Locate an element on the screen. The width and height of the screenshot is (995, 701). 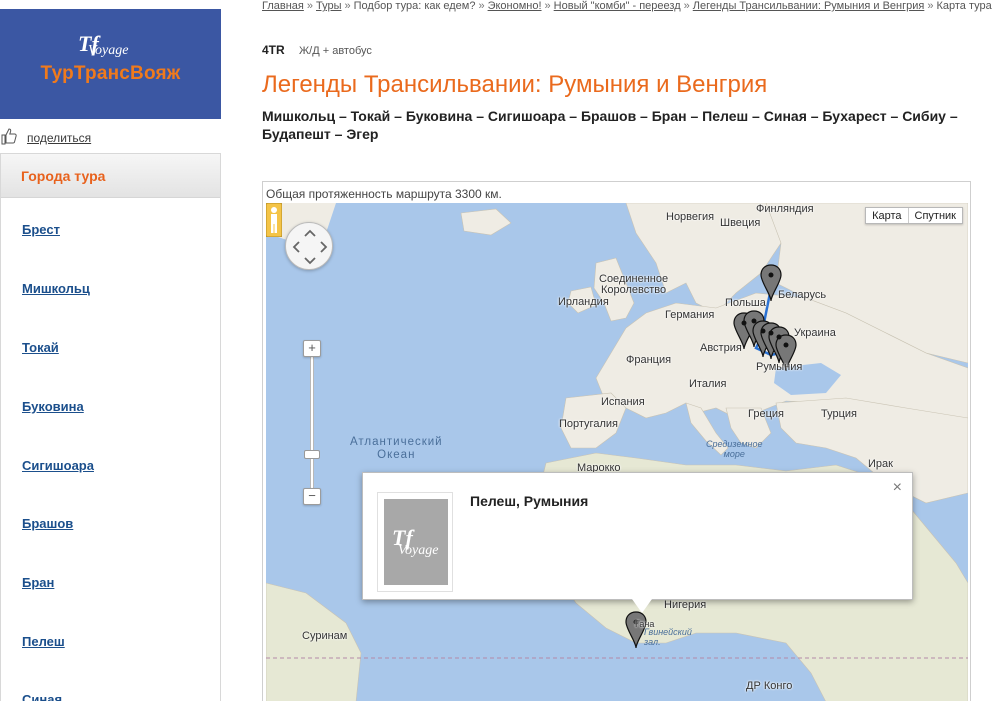
city-link: Мишкольц is located at coordinates (56, 288).